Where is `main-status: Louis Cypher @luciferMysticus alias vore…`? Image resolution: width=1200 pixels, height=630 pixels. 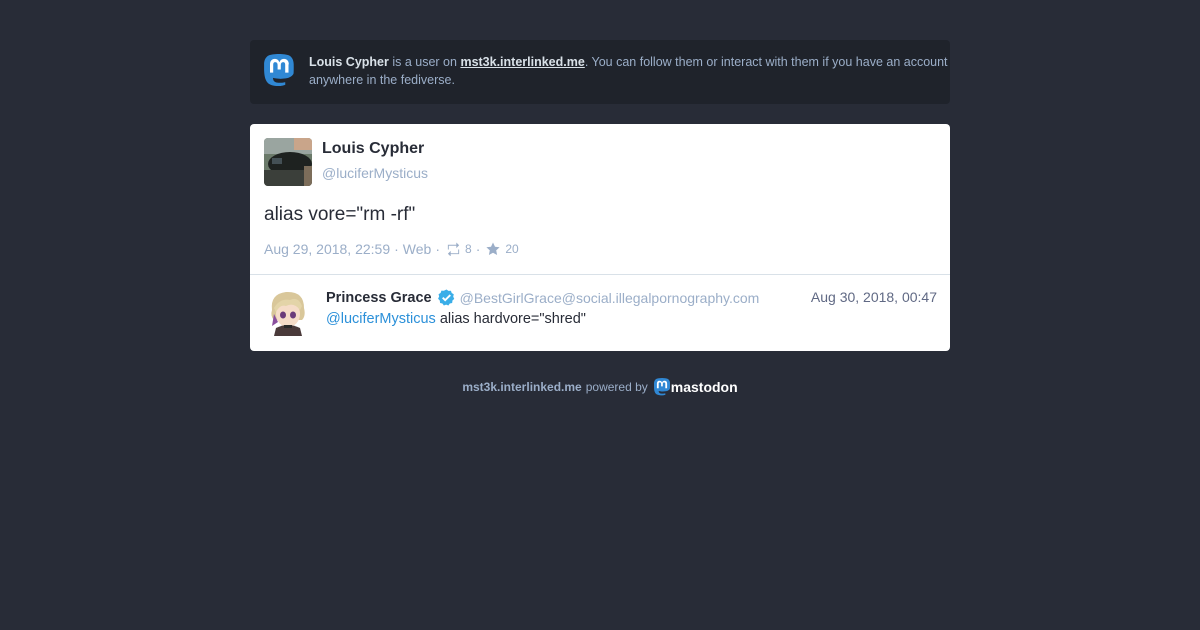
main-status: Louis Cypher @luciferMysticus alias vore… is located at coordinates (600, 199).